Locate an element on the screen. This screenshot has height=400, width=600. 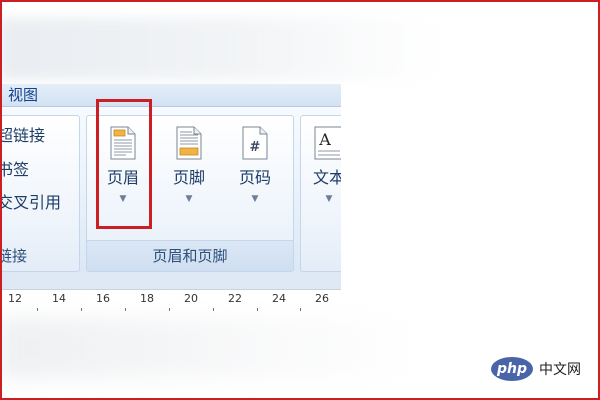
text-box-icon: A is located at coordinates (327, 143).